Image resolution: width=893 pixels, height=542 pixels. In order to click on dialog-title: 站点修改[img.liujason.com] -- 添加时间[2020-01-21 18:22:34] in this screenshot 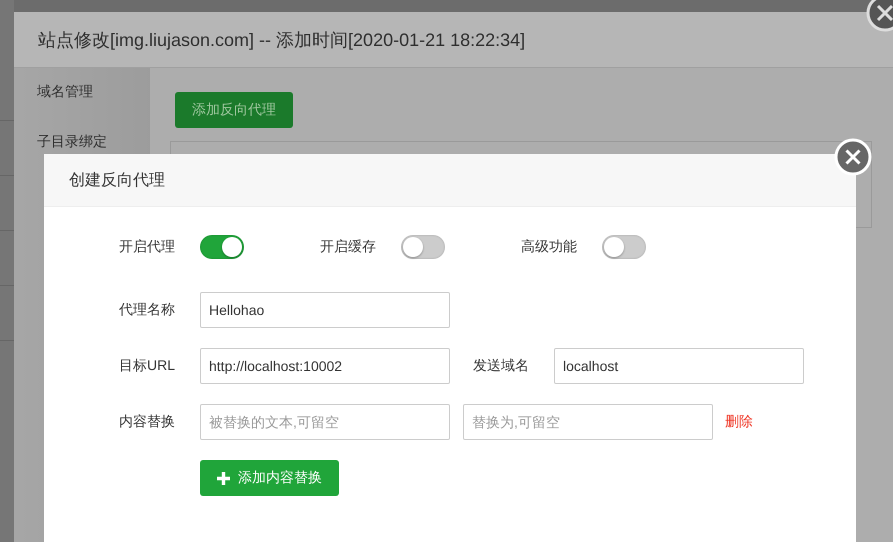, I will do `click(282, 40)`.